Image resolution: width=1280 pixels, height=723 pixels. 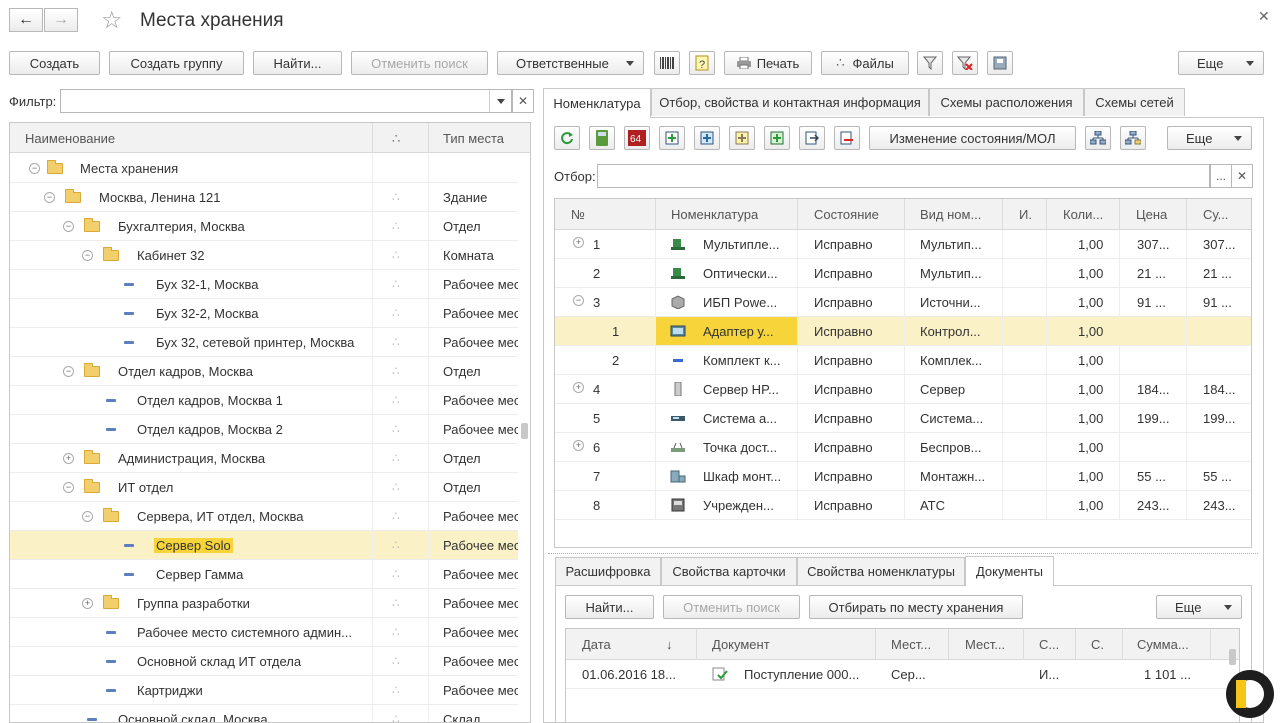 What do you see at coordinates (525, 437) in the screenshot?
I see `tree-scrollbar` at bounding box center [525, 437].